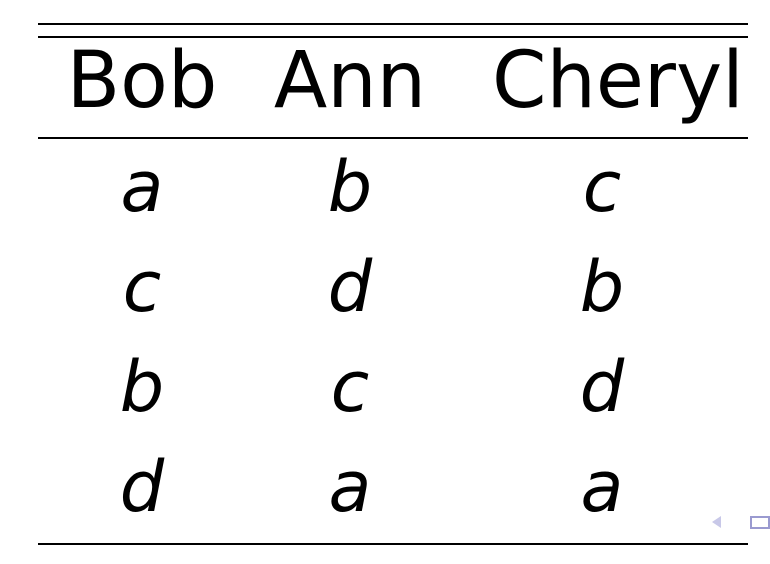  Describe the element at coordinates (716, 522) in the screenshot. I see `triangle-left-icon` at that location.